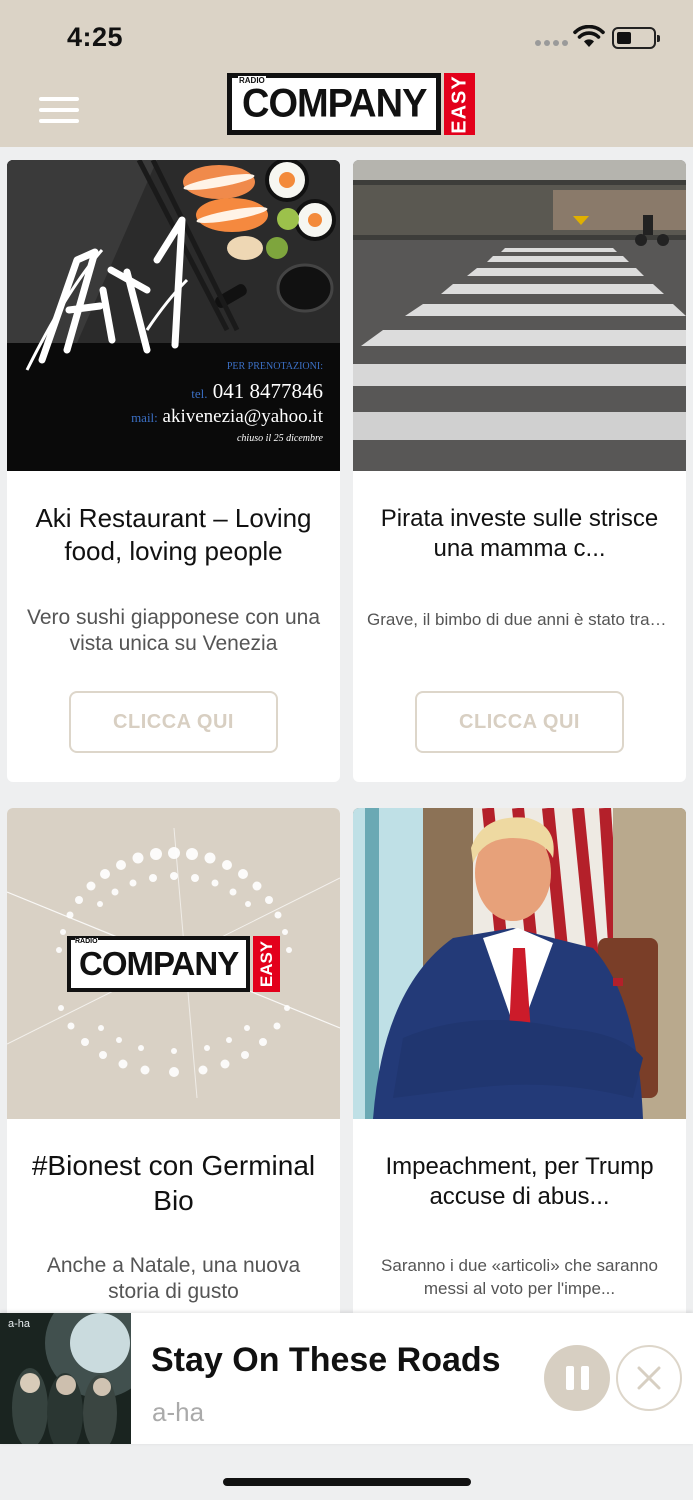 This screenshot has height=1500, width=693. What do you see at coordinates (347, 1482) in the screenshot?
I see `home-indicator` at bounding box center [347, 1482].